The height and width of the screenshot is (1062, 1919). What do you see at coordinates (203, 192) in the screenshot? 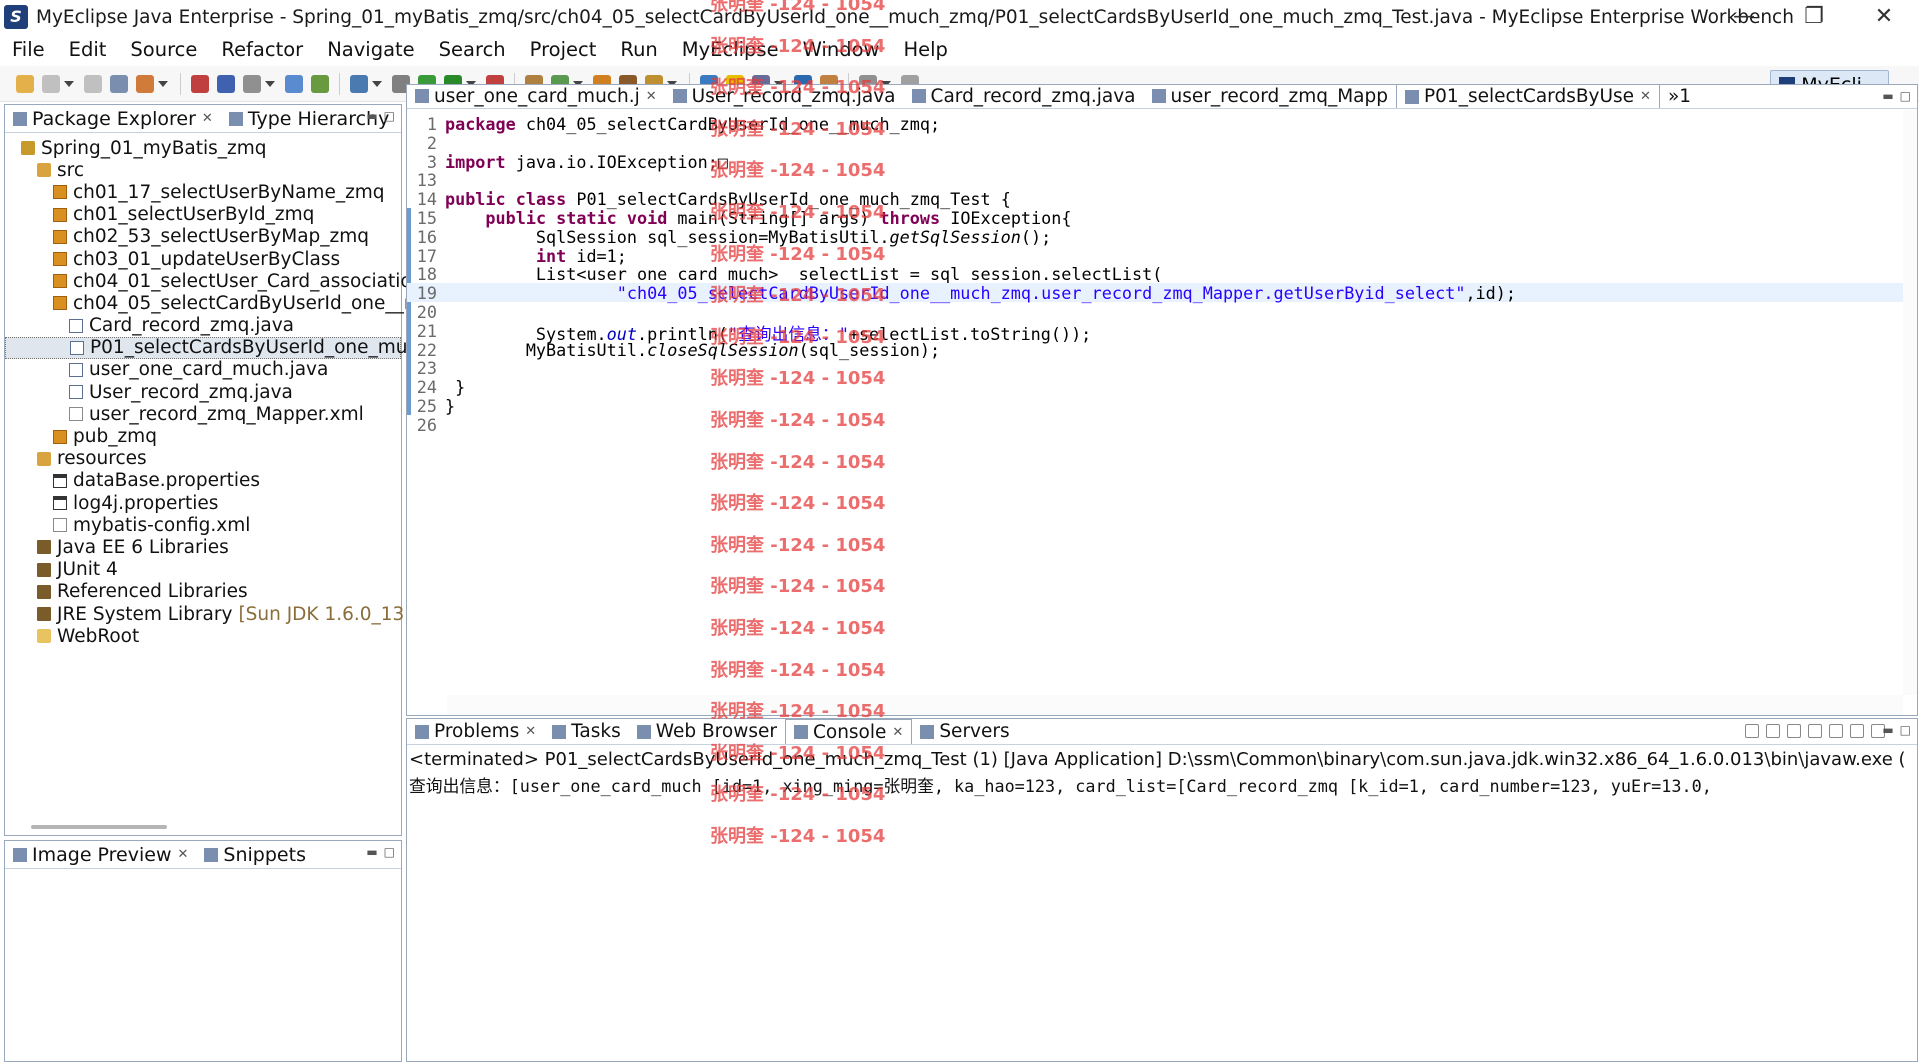
I see `tree-item: ch01_17_selectUserByName_zmq` at bounding box center [203, 192].